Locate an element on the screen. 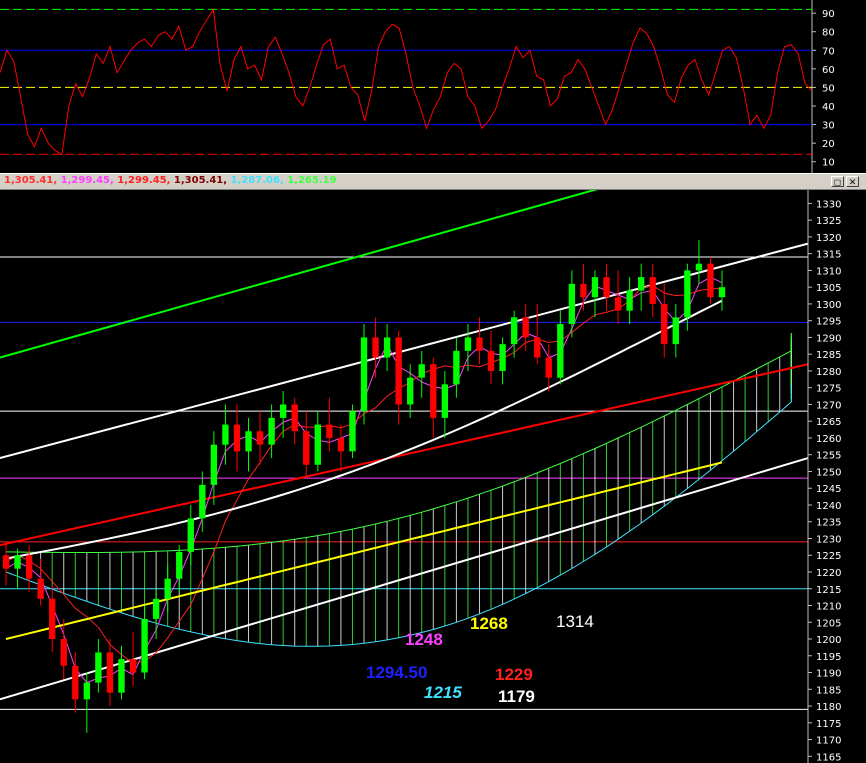 The image size is (866, 763). y-tick-label: 20 is located at coordinates (828, 144).